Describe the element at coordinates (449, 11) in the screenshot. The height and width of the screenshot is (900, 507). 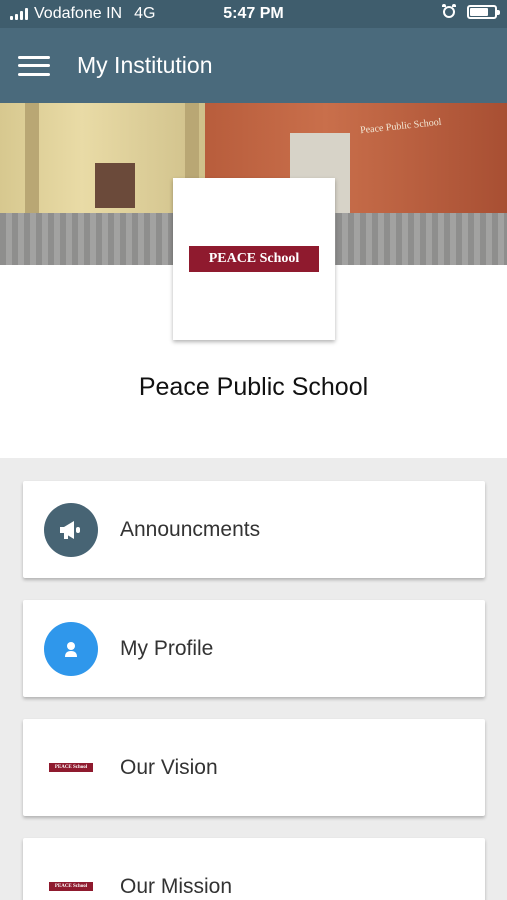
I see `alarm-icon` at that location.